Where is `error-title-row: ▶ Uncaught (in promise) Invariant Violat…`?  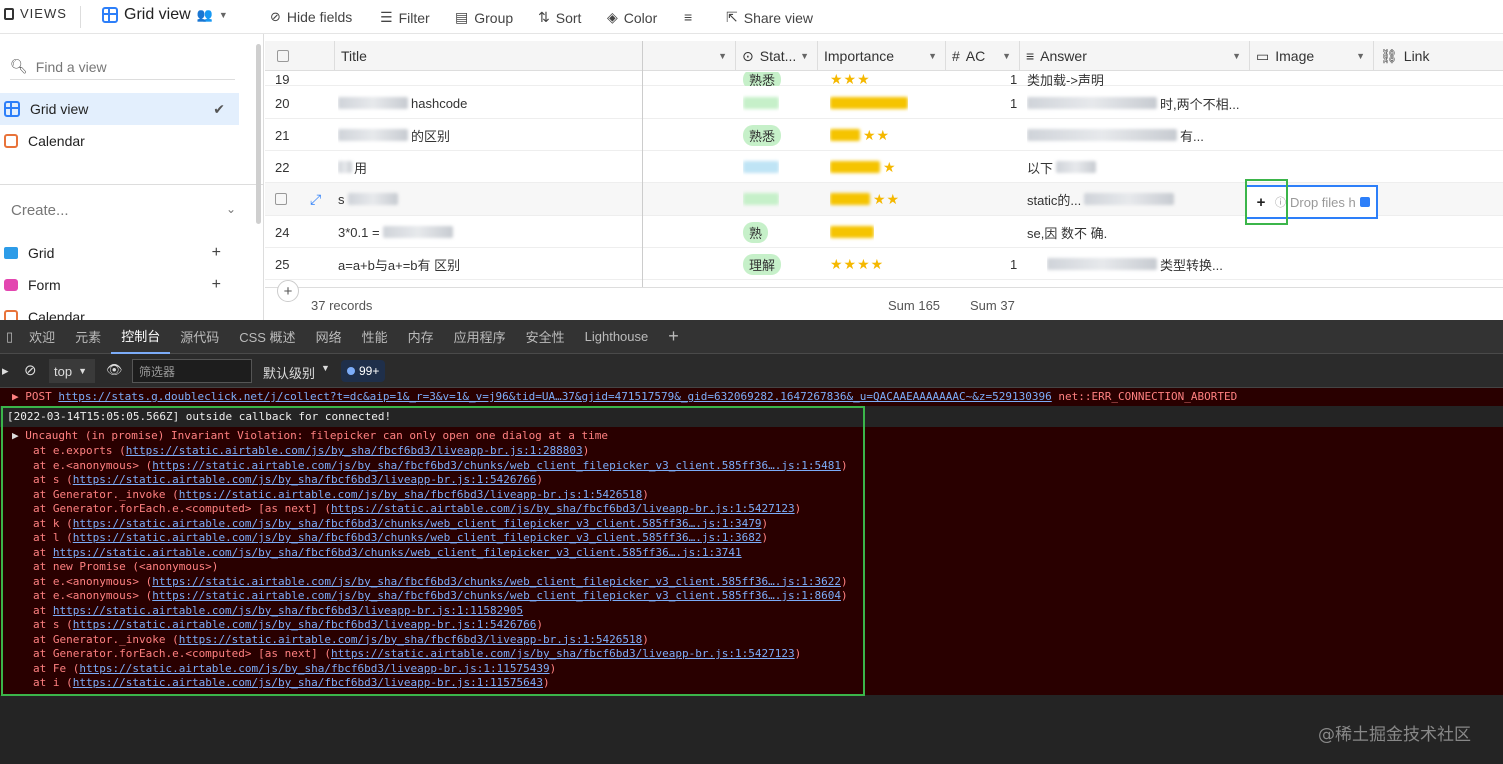 error-title-row: ▶ Uncaught (in promise) Invariant Violat… is located at coordinates (751, 435).